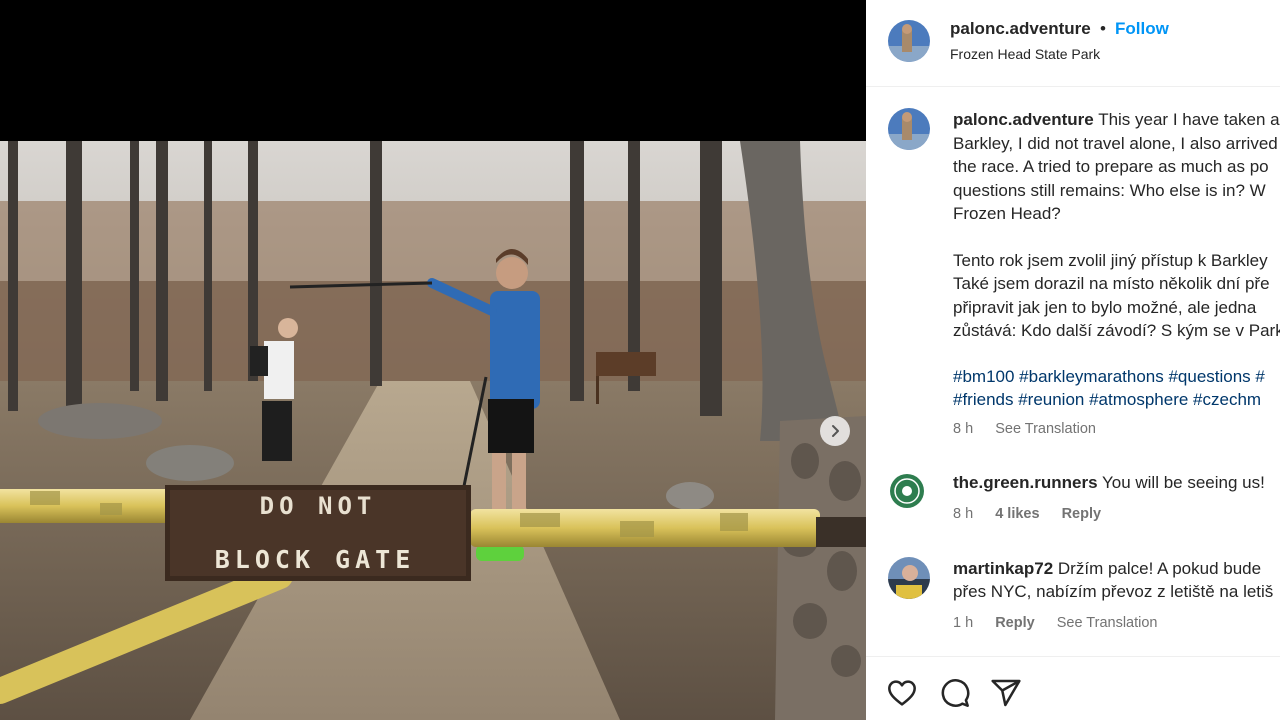  What do you see at coordinates (963, 429) in the screenshot?
I see `caption-time: 8 h` at bounding box center [963, 429].